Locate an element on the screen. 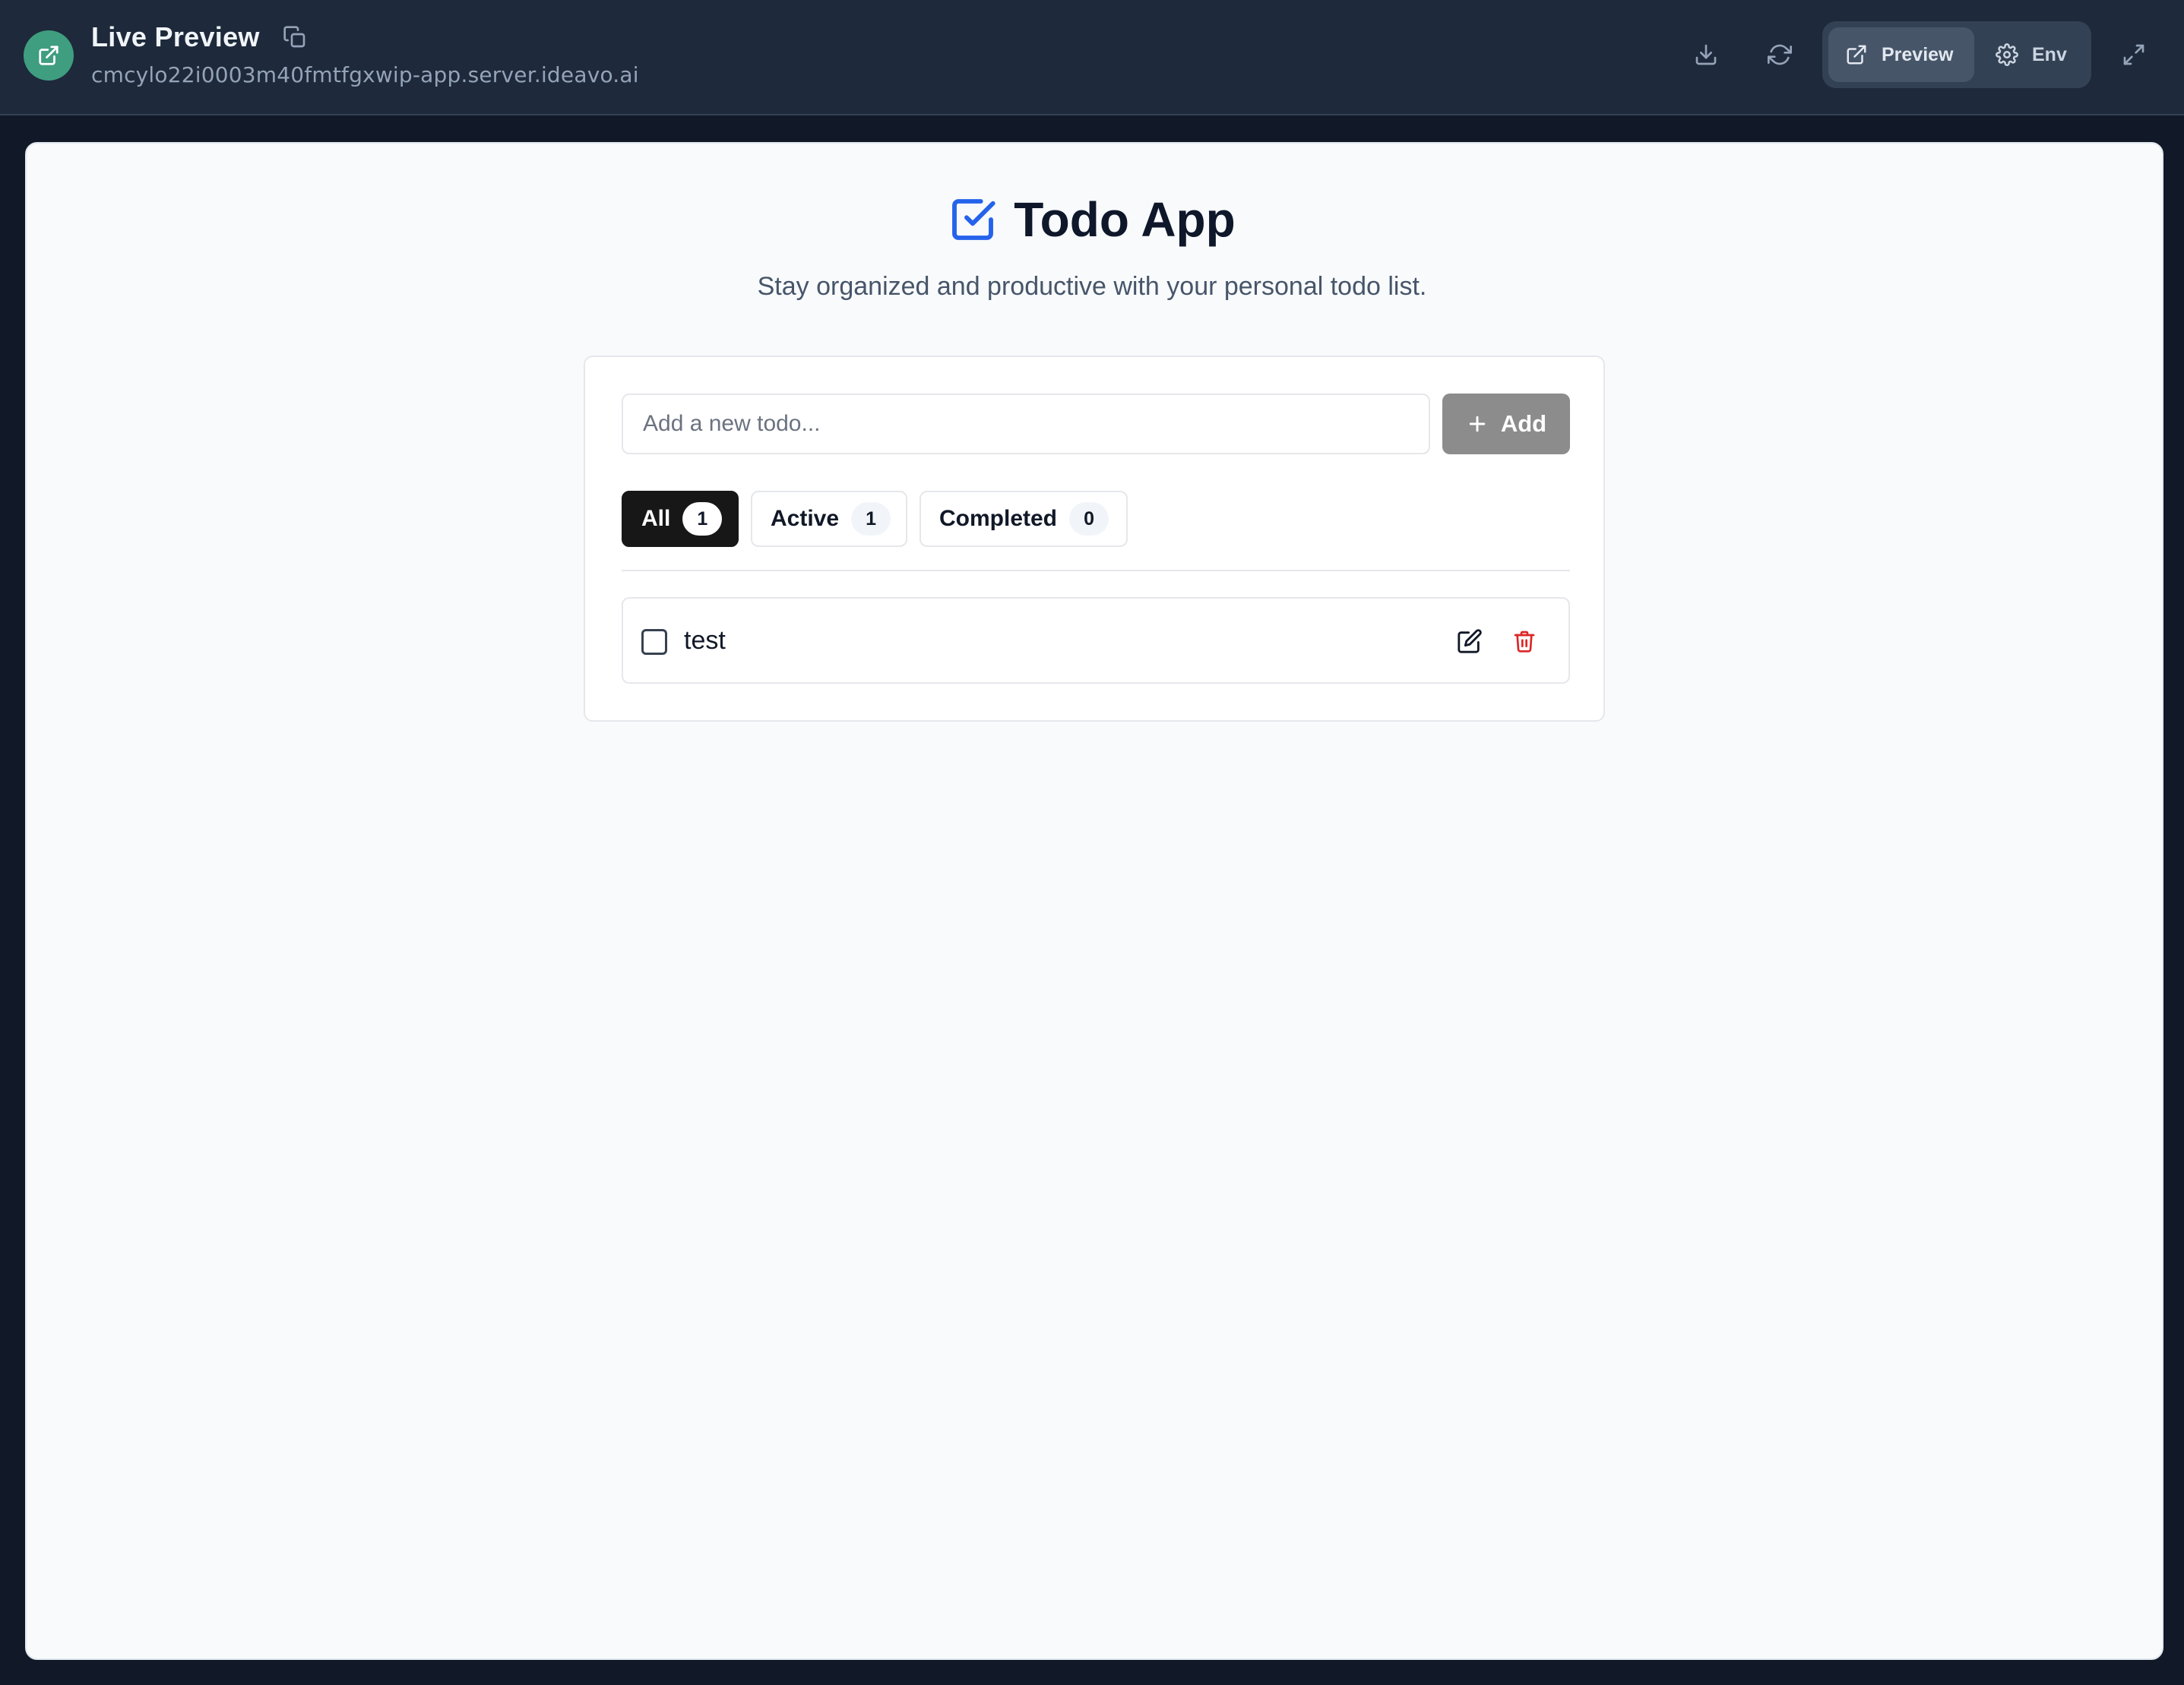 The width and height of the screenshot is (2184, 1685). title-row: Live Preview is located at coordinates (200, 37).